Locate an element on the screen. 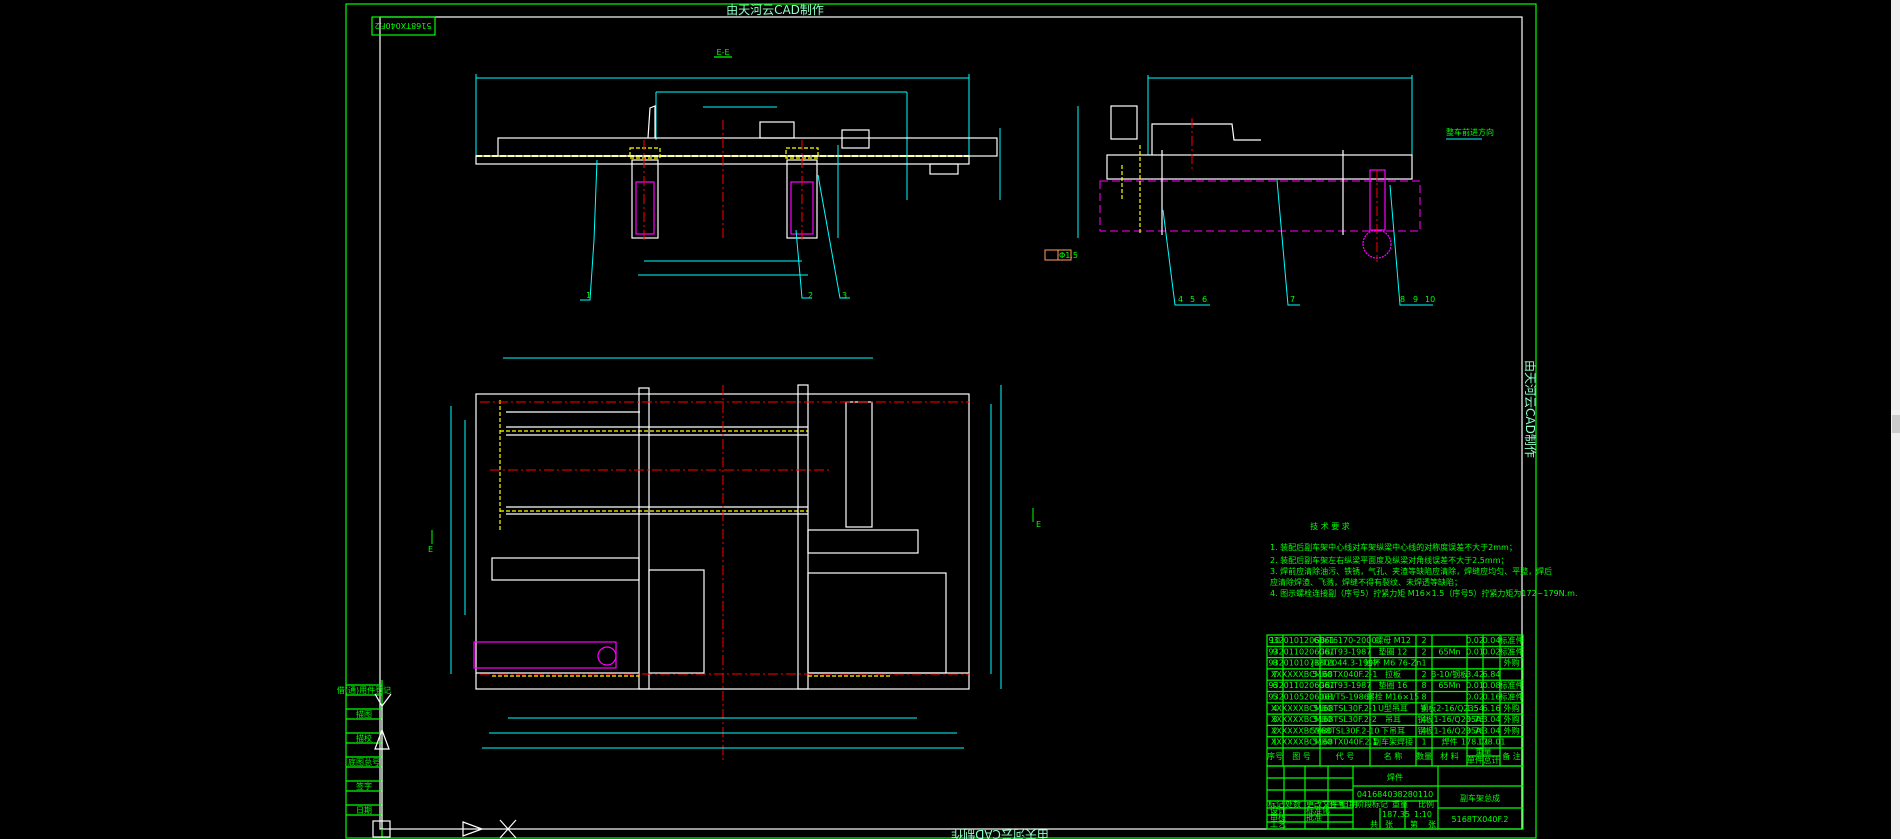  title-label: 张 is located at coordinates (1389, 824).